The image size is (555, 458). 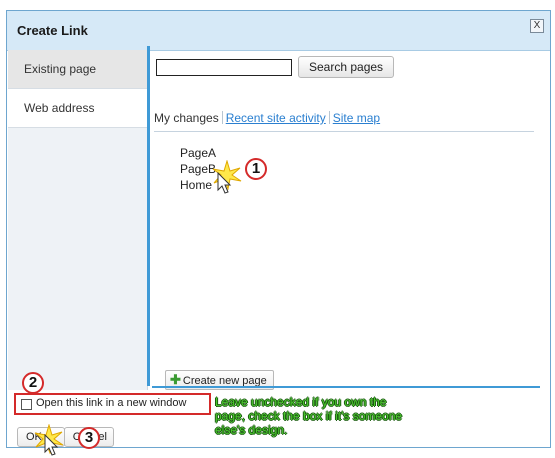 I want to click on search-pages-button: Search pages, so click(x=346, y=67).